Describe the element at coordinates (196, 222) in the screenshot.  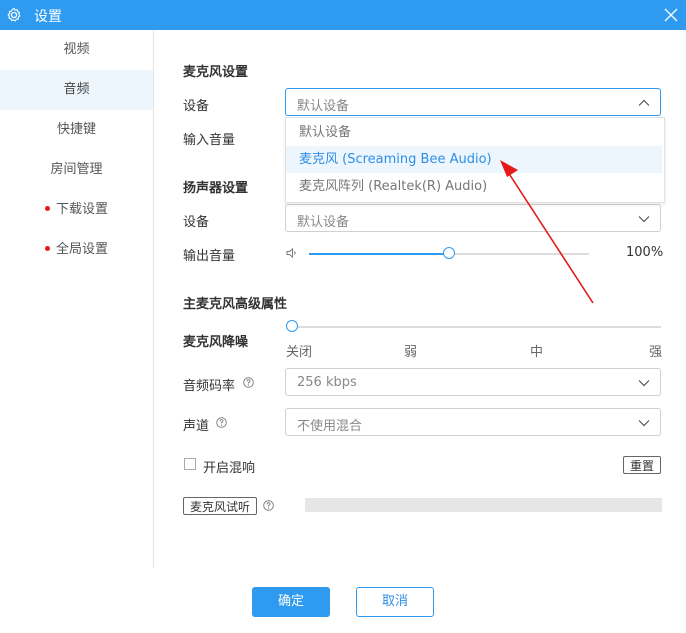
I see `speaker-device-label: 设备` at that location.